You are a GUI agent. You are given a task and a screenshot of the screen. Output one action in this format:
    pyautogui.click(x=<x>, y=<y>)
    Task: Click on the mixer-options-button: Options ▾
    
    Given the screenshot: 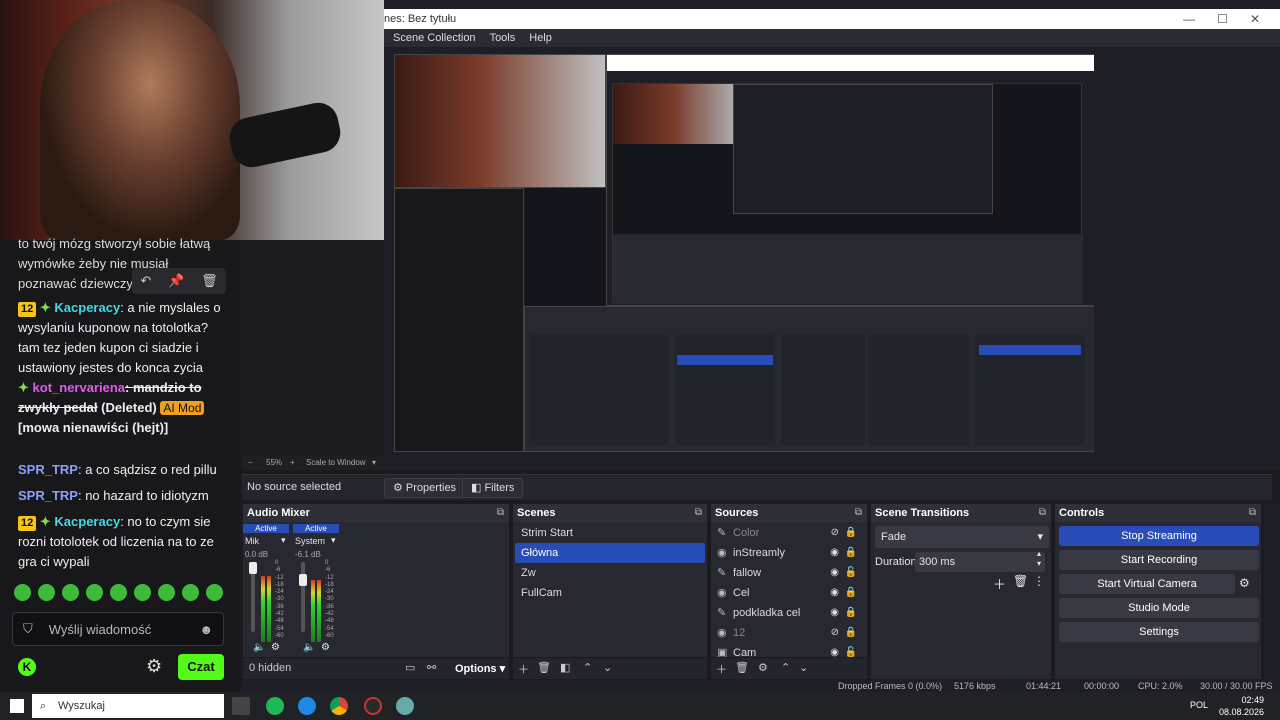 What is the action you would take?
    pyautogui.click(x=480, y=668)
    